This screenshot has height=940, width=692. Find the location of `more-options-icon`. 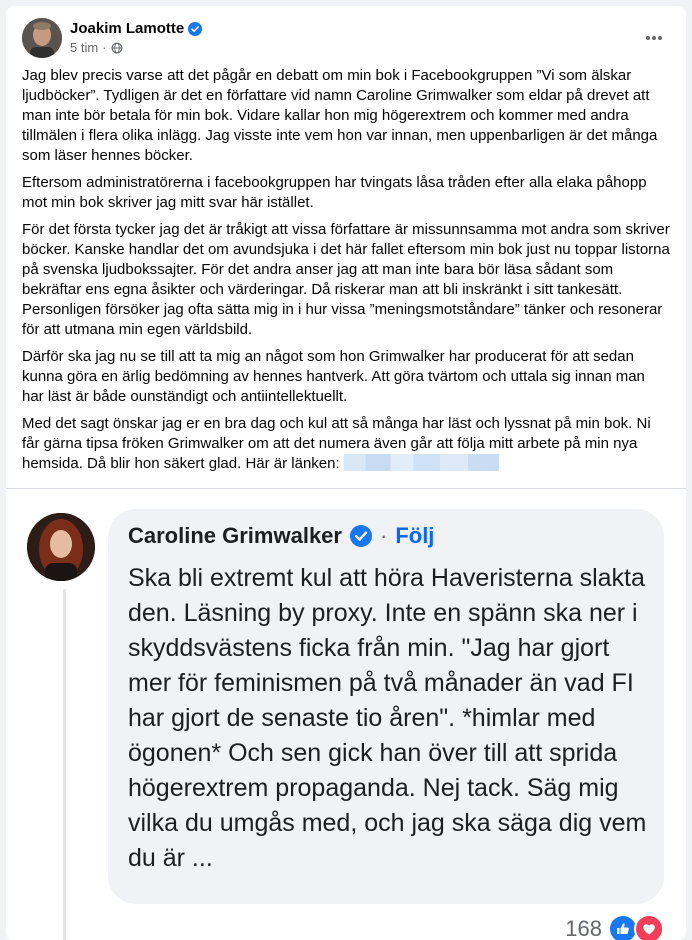

more-options-icon is located at coordinates (654, 38).